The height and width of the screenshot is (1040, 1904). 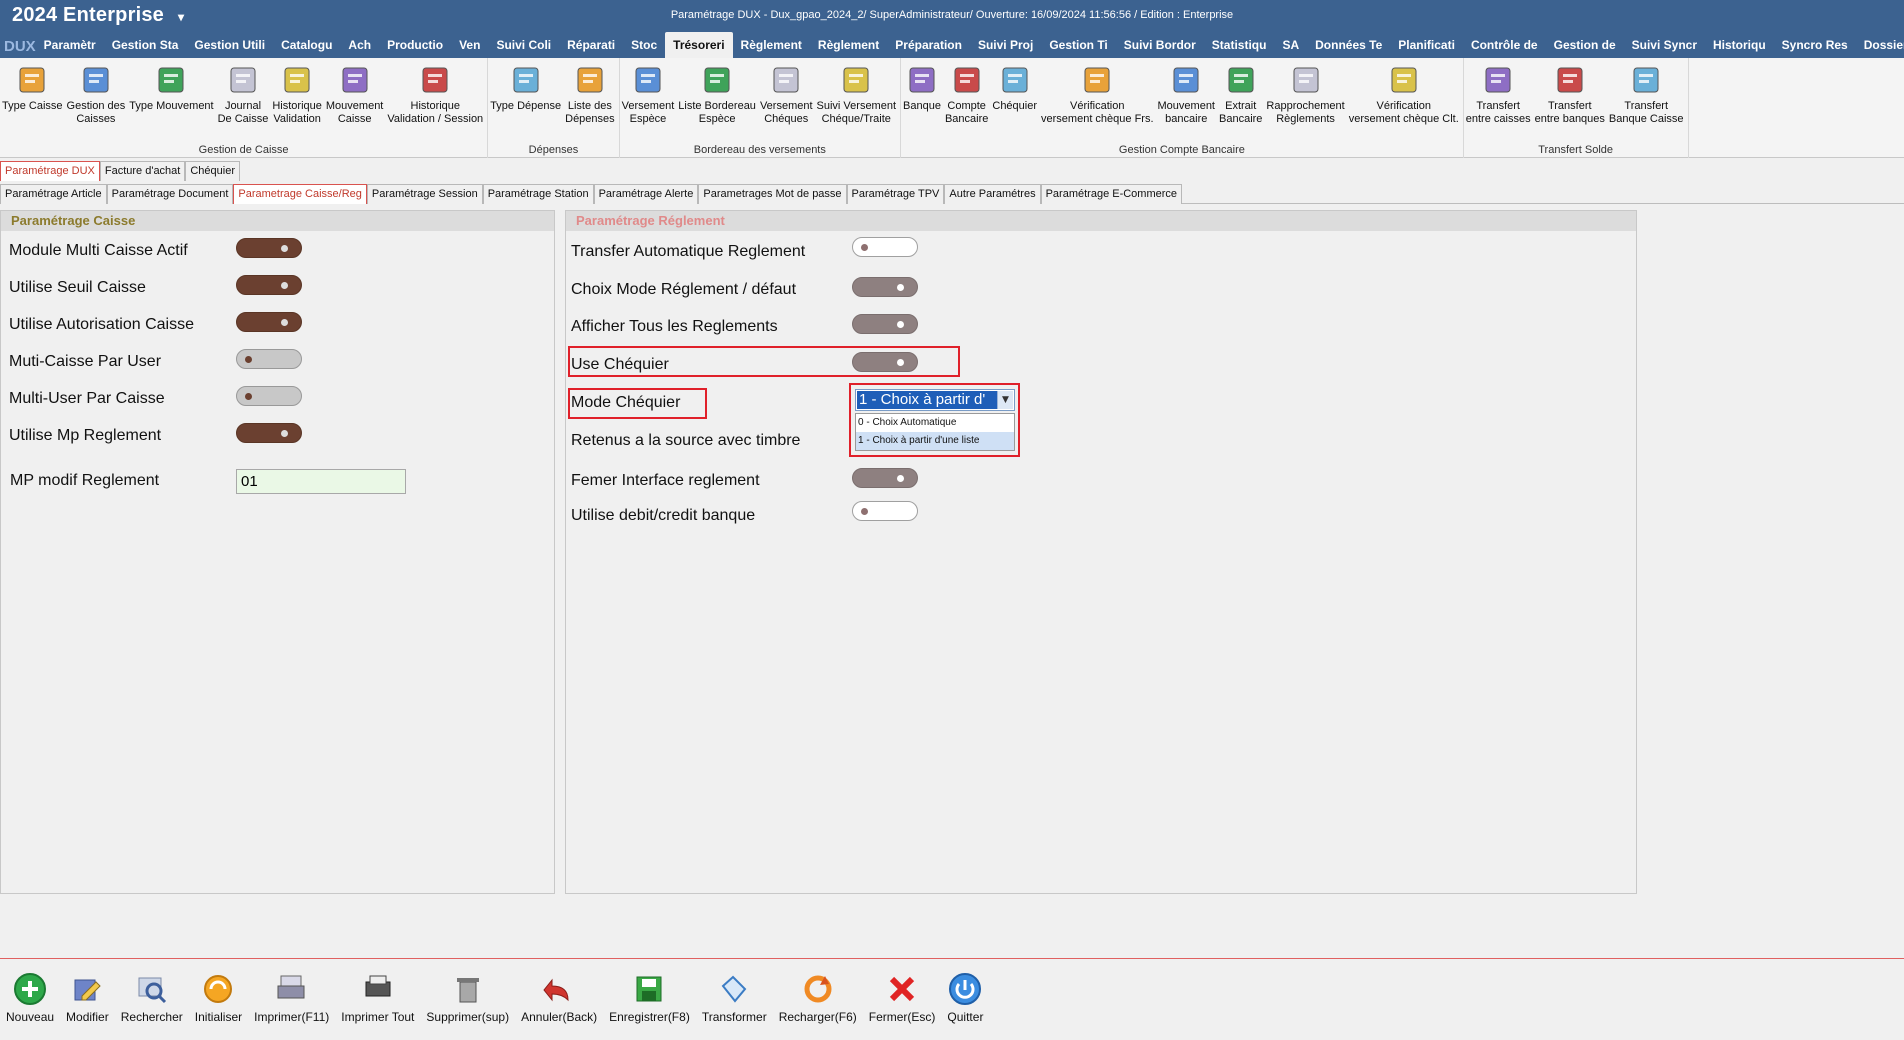 I want to click on toolbar-button: Imprimer Tout, so click(x=377, y=1004).